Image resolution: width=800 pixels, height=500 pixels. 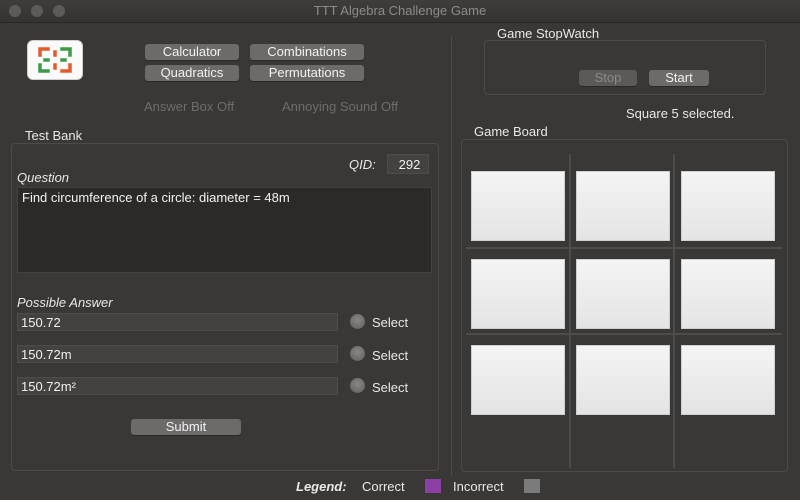 I want to click on window-title: TTT Algebra Challenge Game, so click(x=400, y=10).